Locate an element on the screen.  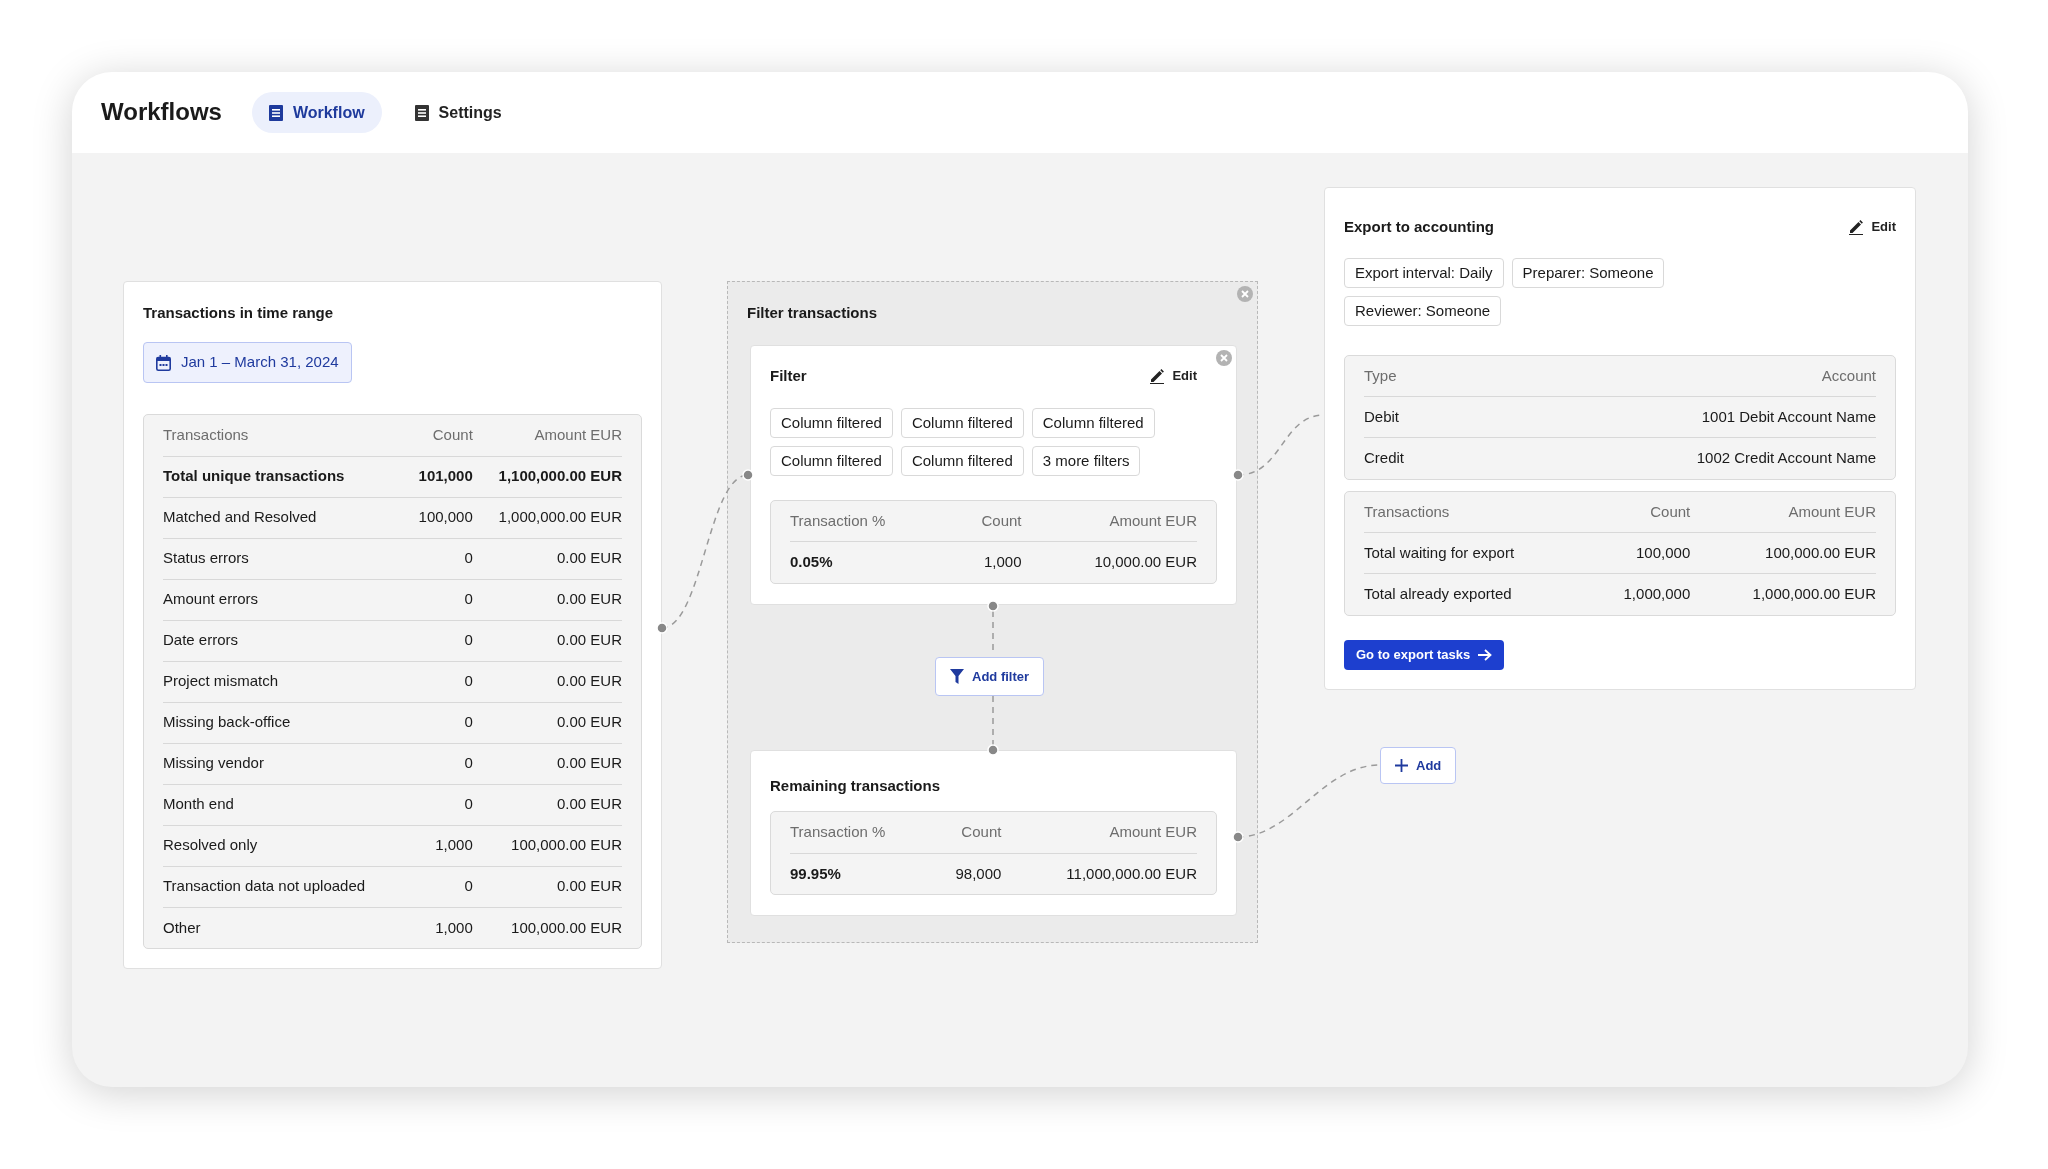
table-cell: Missing back-office is located at coordinates (285, 722).